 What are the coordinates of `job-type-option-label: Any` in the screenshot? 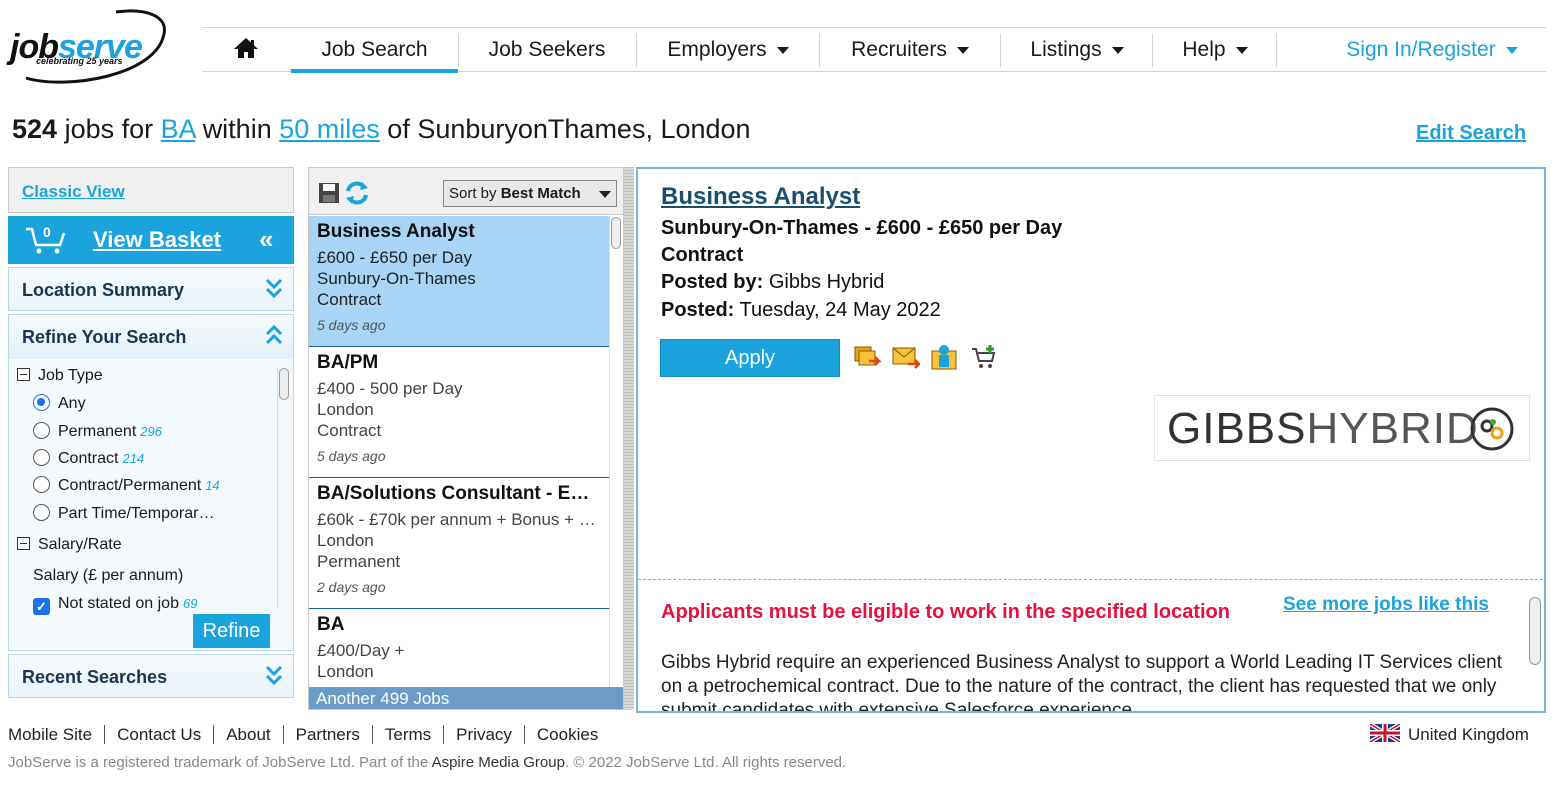 It's located at (72, 403).